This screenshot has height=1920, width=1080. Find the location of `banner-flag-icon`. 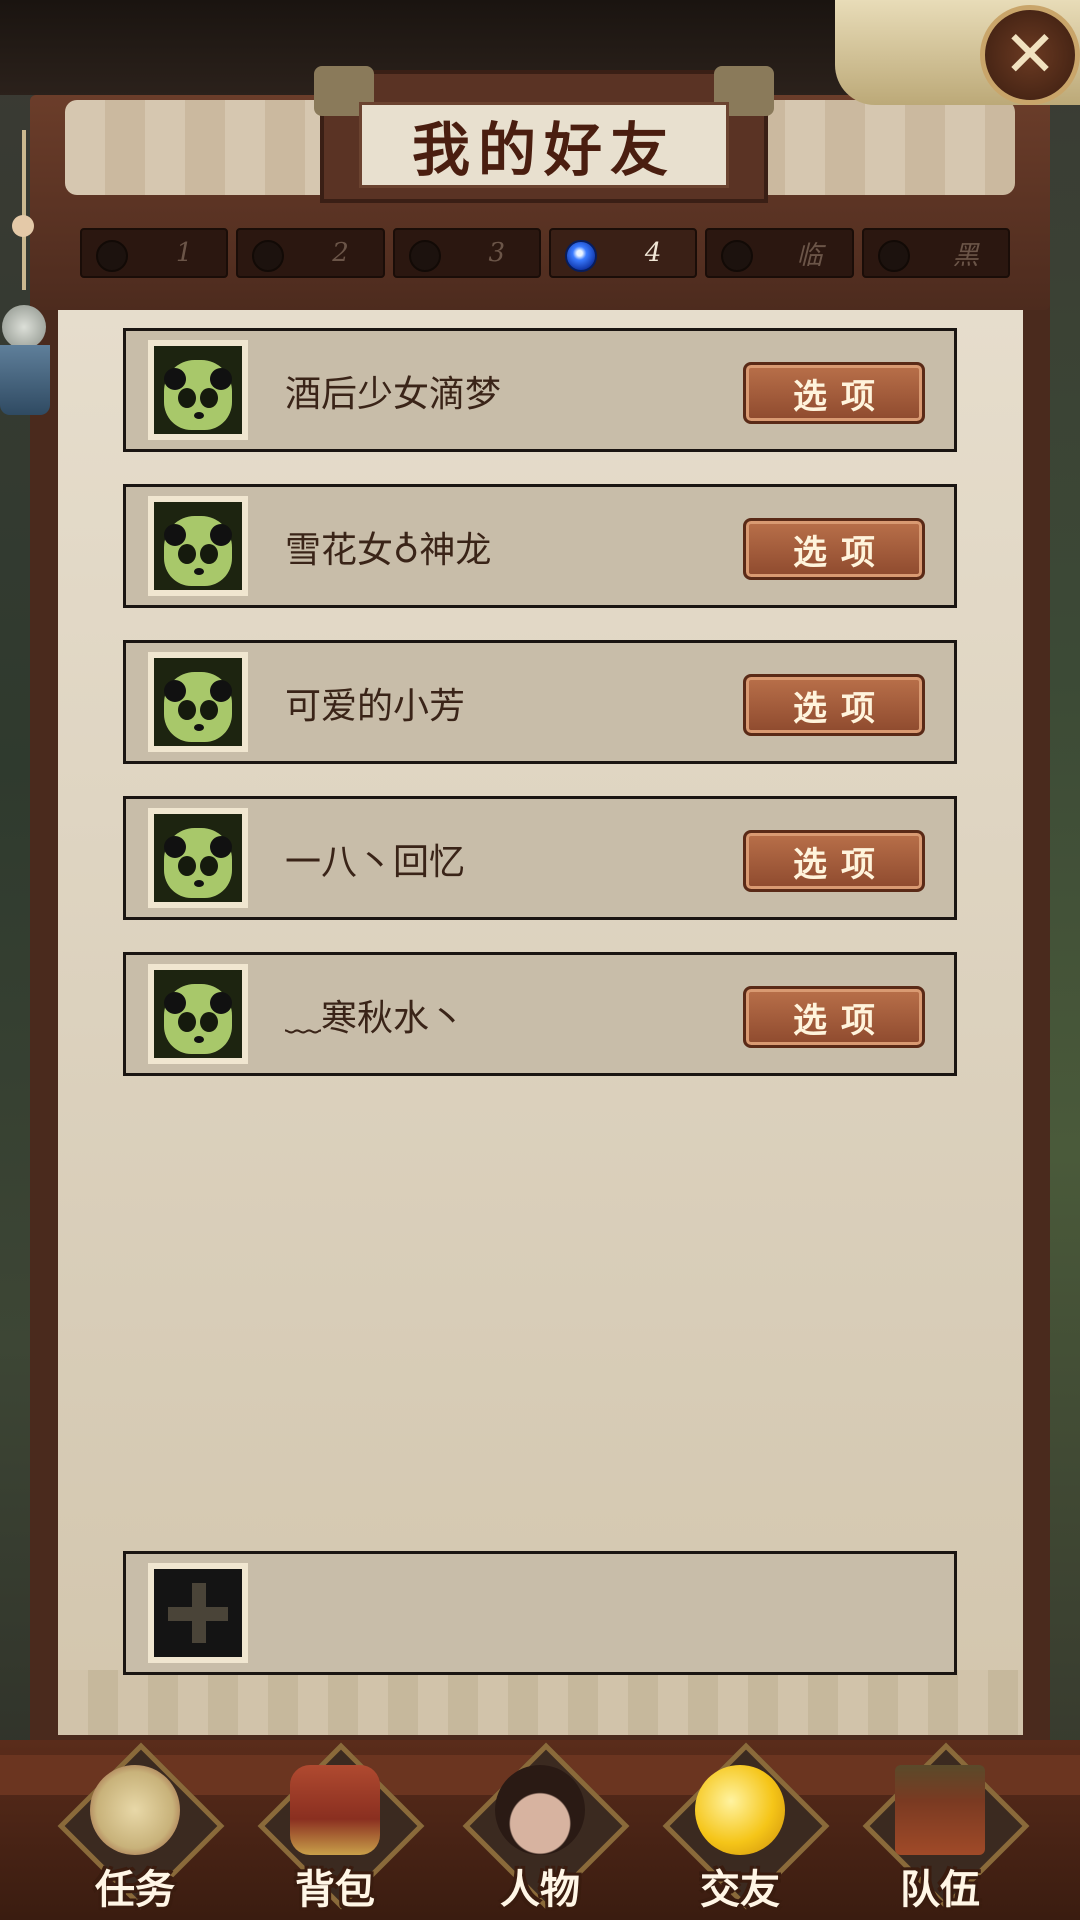

banner-flag-icon is located at coordinates (940, 1810).